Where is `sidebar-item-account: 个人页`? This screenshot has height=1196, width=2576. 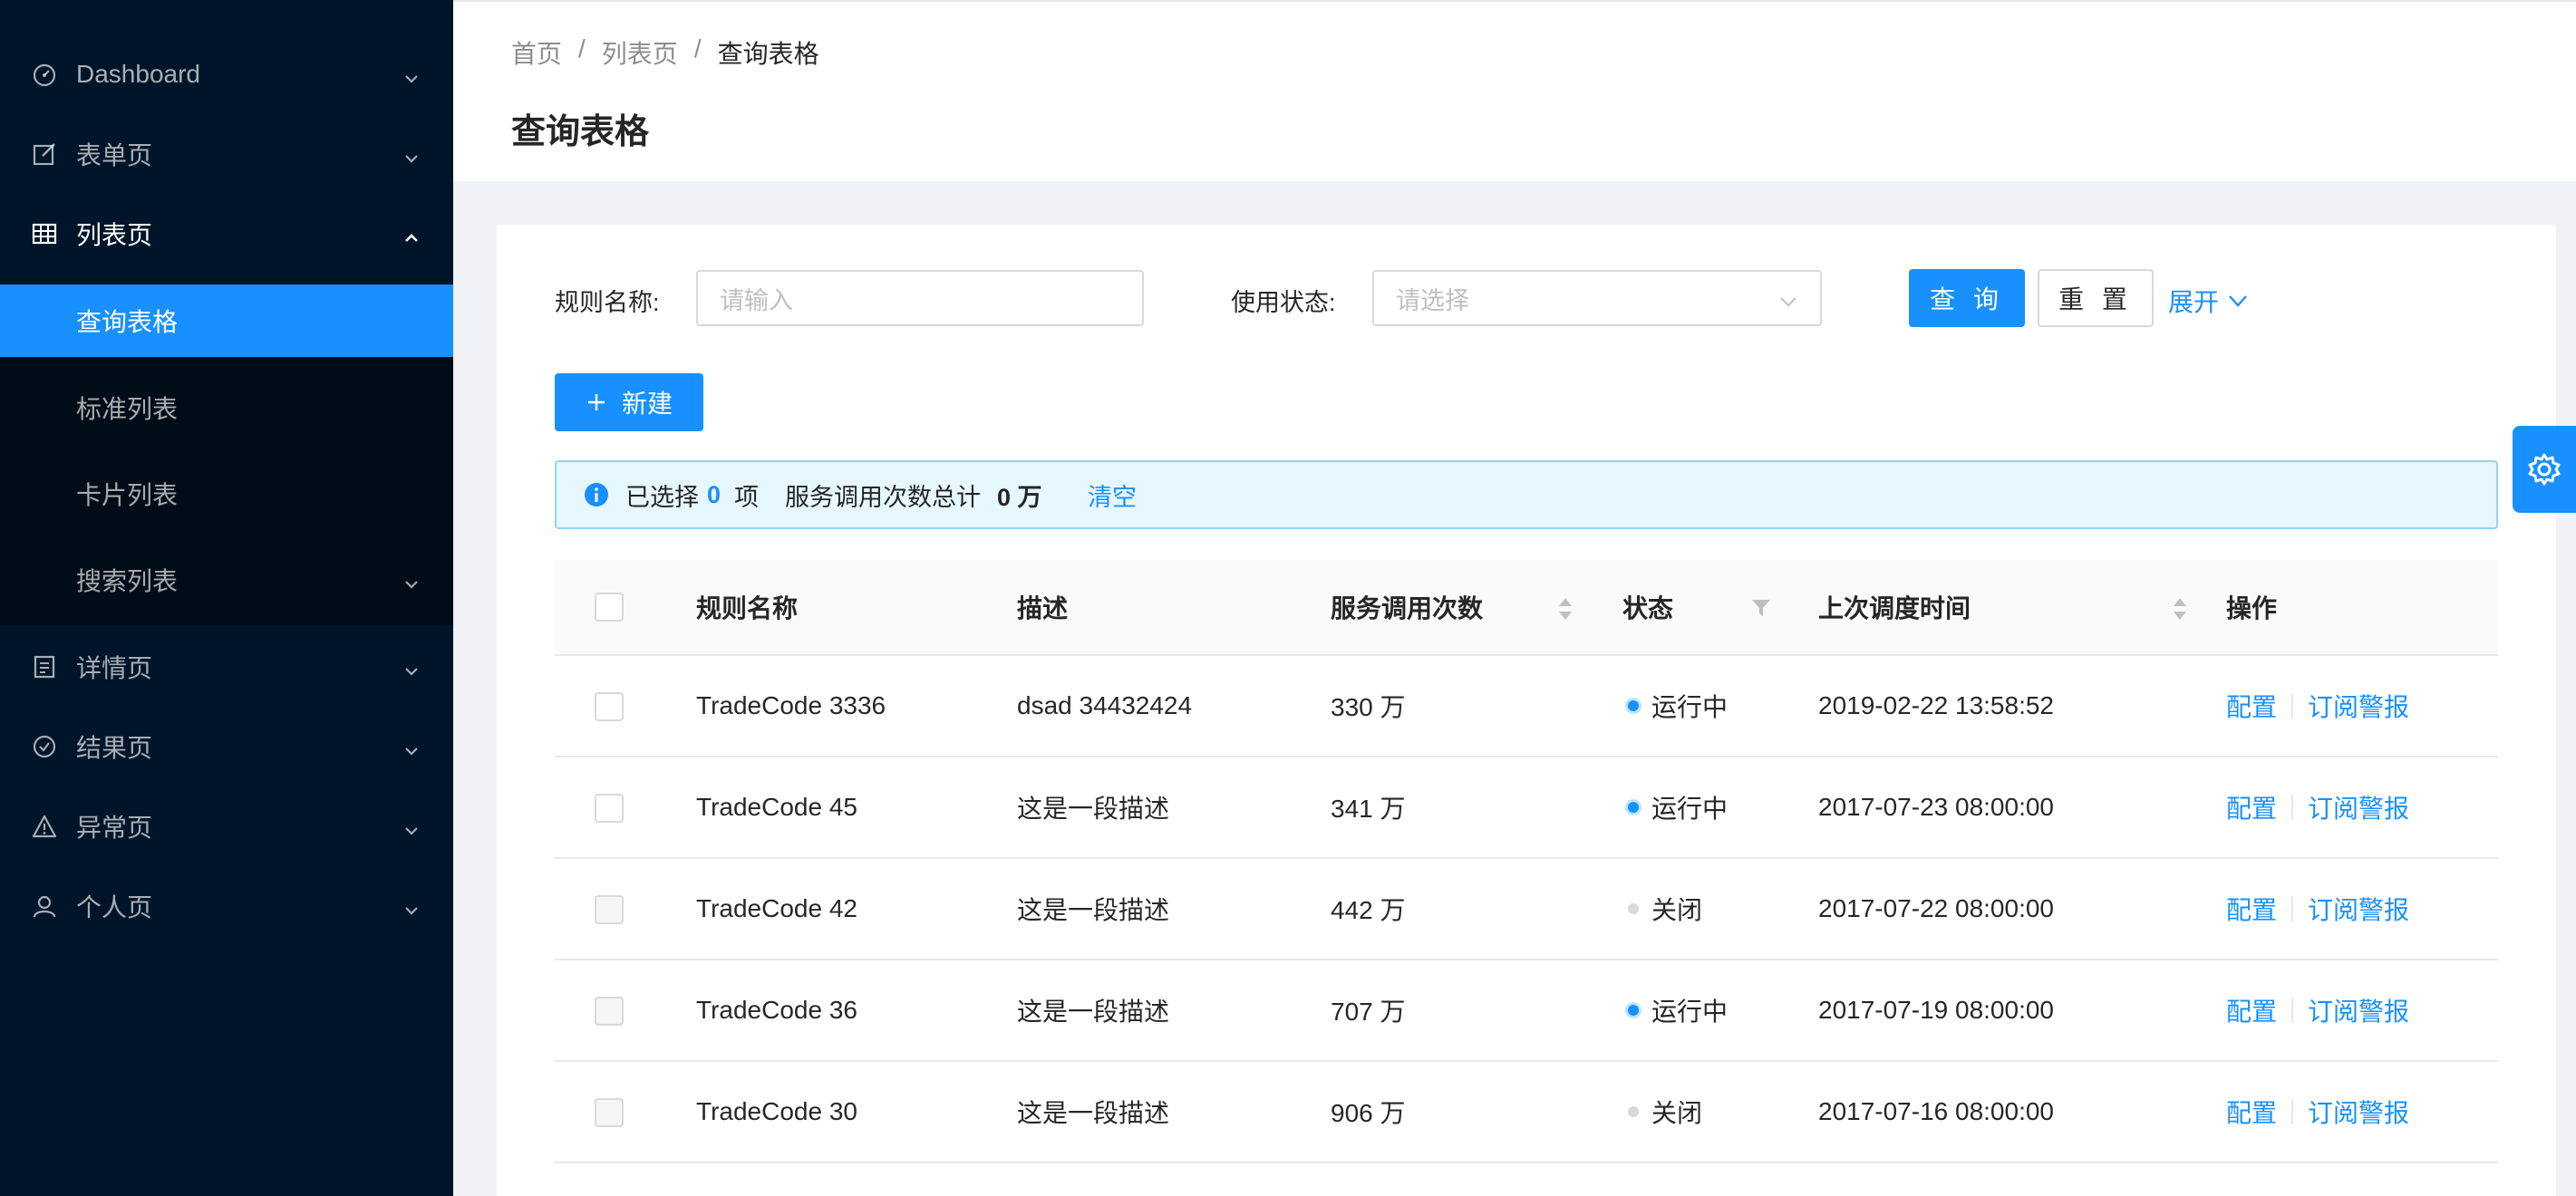
sidebar-item-account: 个人页 is located at coordinates (226, 906).